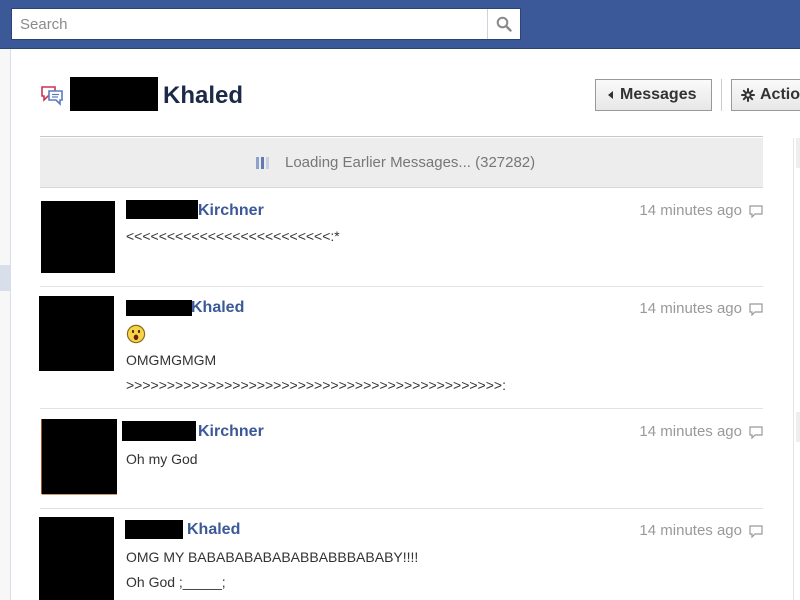 Image resolution: width=800 pixels, height=600 pixels. Describe the element at coordinates (233, 236) in the screenshot. I see `message-text: <<<<<<<<<<<<<<<<<<<<<<<<<:*` at that location.